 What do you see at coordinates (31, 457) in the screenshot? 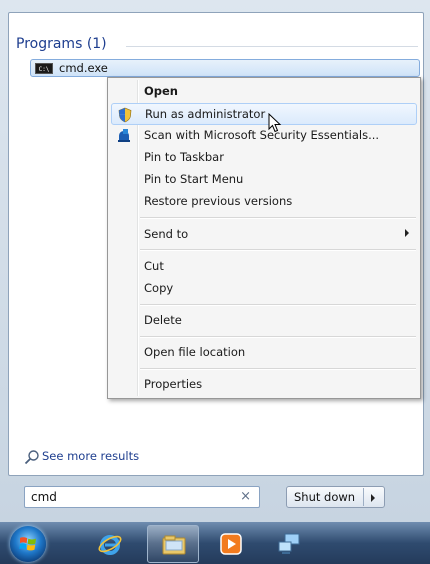
I see `search-icon` at bounding box center [31, 457].